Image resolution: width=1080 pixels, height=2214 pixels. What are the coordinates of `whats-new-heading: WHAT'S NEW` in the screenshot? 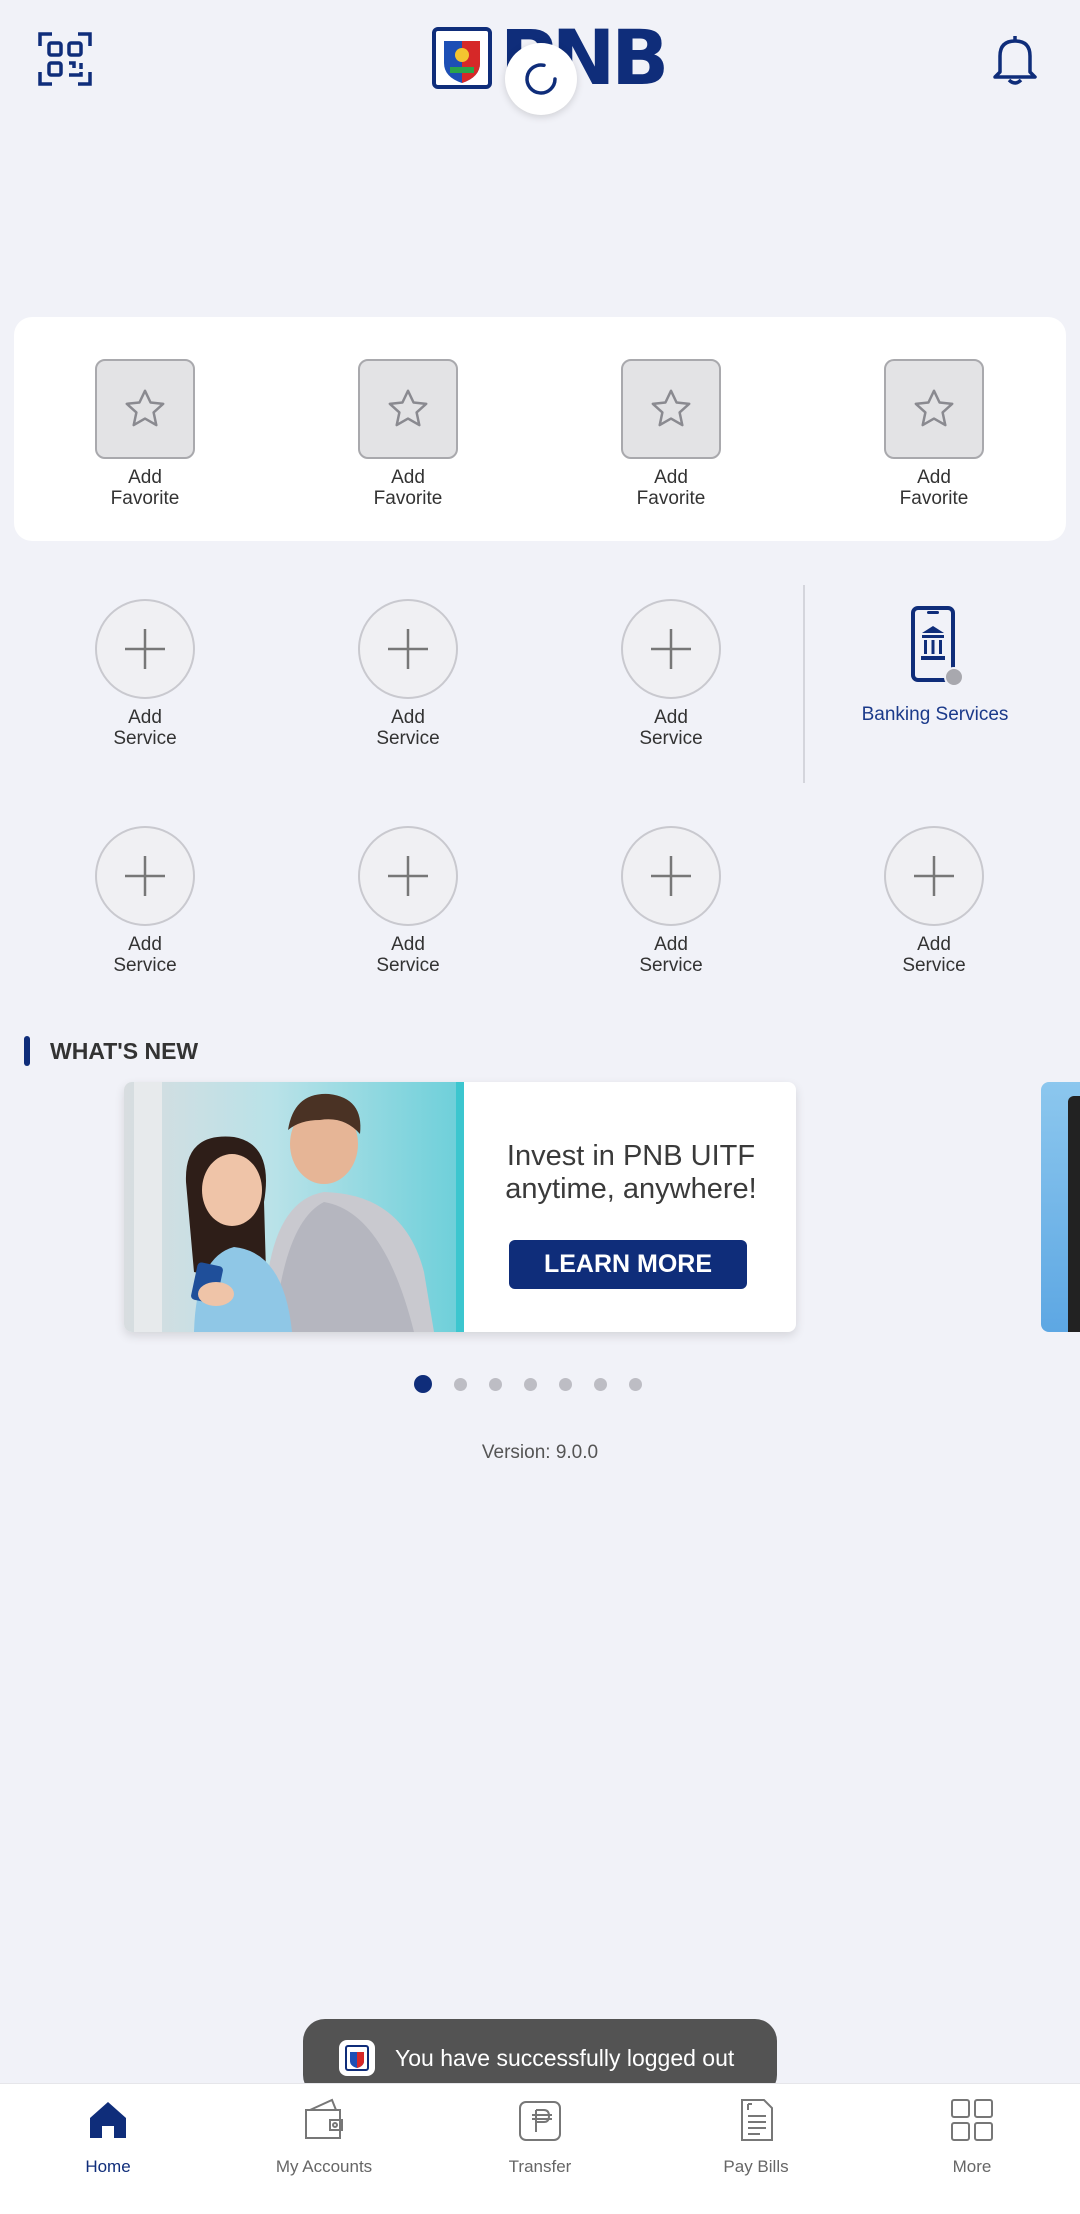 It's located at (111, 1051).